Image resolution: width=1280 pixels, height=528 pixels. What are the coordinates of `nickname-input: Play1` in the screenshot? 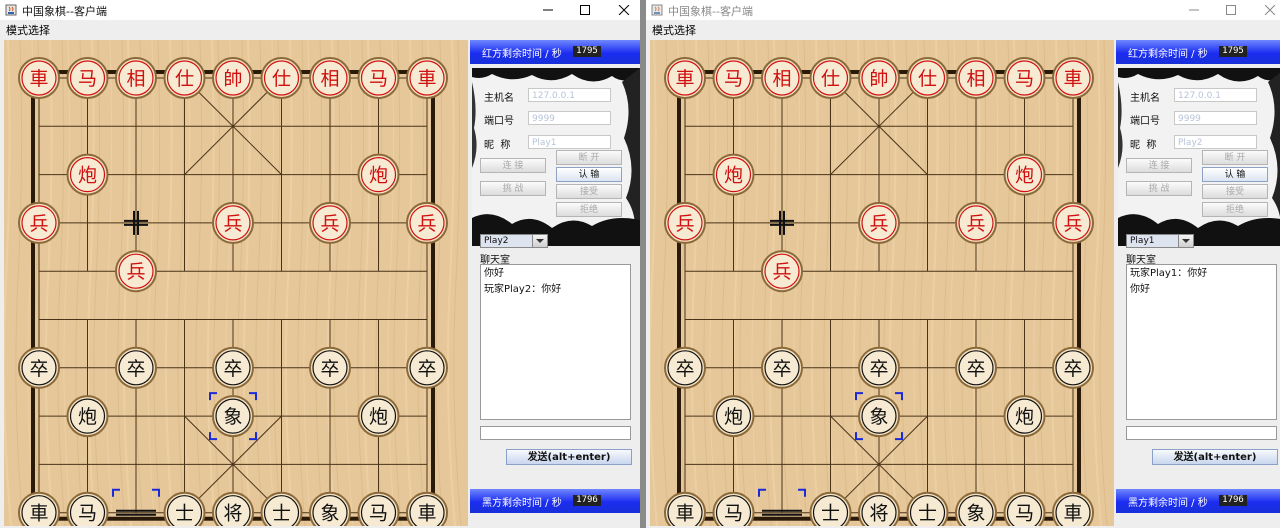 It's located at (569, 142).